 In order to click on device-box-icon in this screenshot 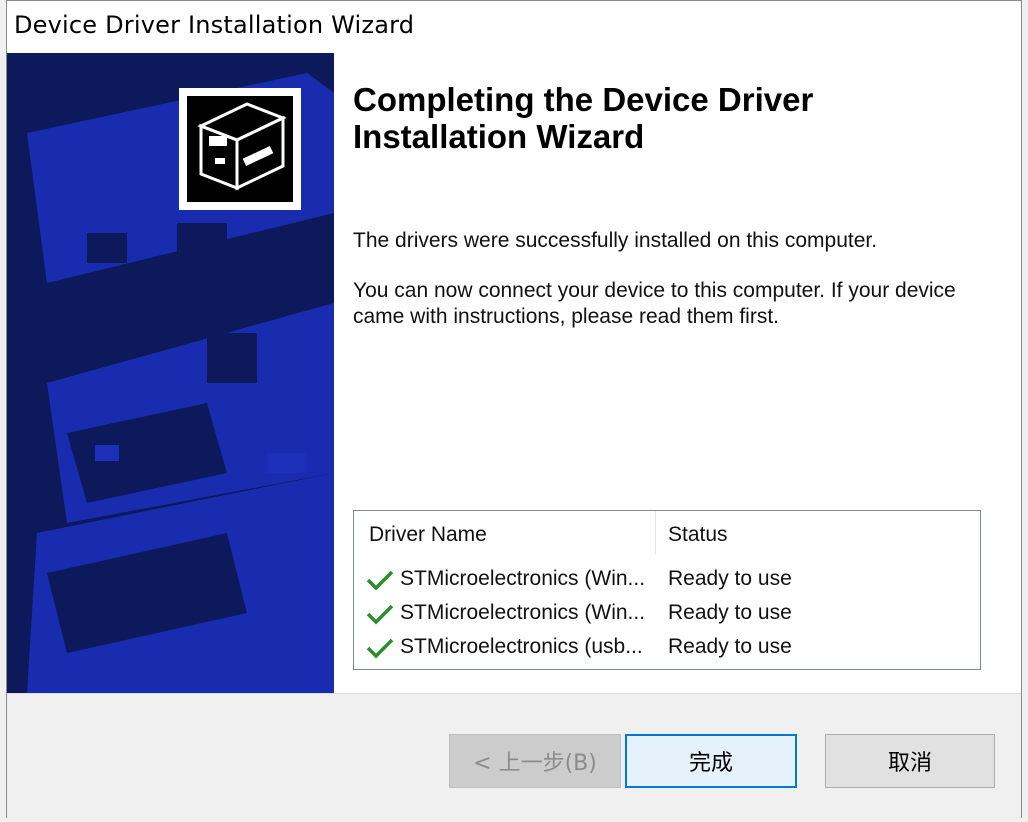, I will do `click(240, 149)`.